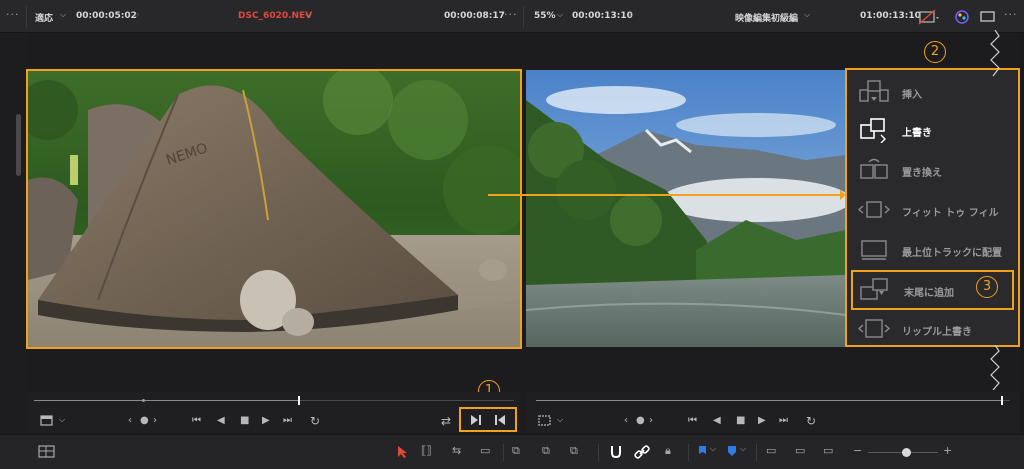 This screenshot has width=1024, height=469. Describe the element at coordinates (299, 400) in the screenshot. I see `source-playhead` at that location.